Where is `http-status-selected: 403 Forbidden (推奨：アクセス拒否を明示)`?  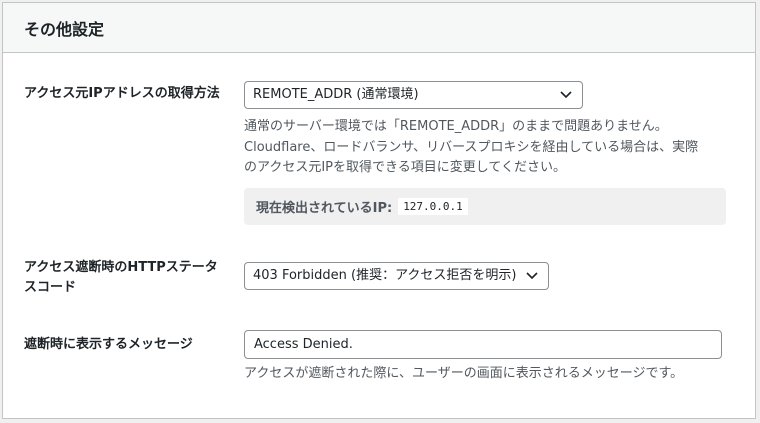 http-status-selected: 403 Forbidden (推奨：アクセス拒否を明示) is located at coordinates (385, 275).